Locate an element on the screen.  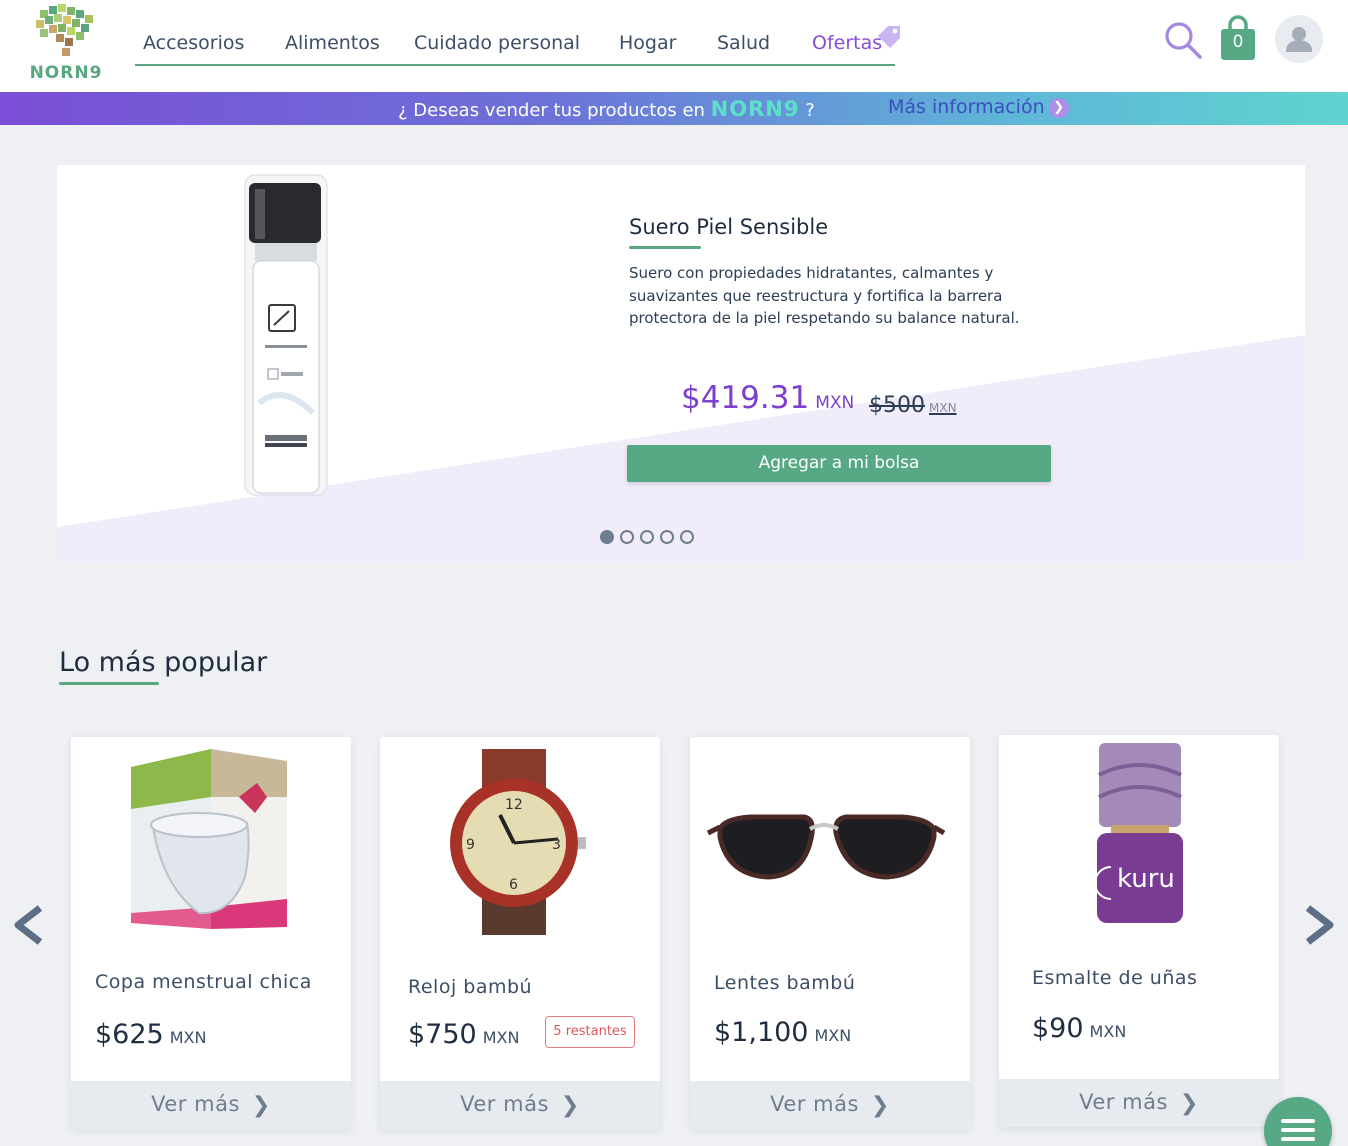
hero-old-price-value: $500 is located at coordinates (897, 405).